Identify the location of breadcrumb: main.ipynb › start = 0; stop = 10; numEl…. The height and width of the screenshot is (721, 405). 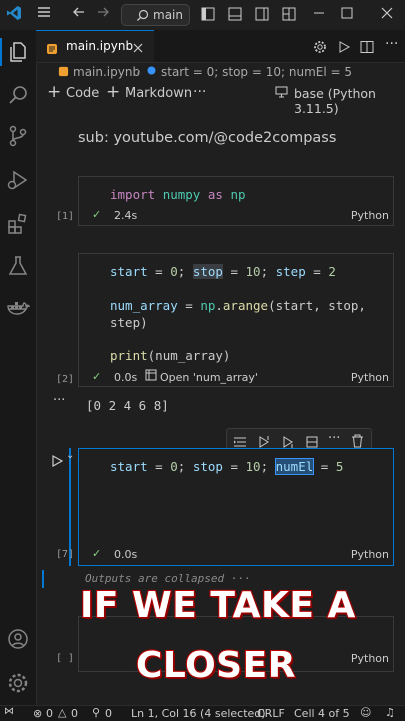
(220, 72).